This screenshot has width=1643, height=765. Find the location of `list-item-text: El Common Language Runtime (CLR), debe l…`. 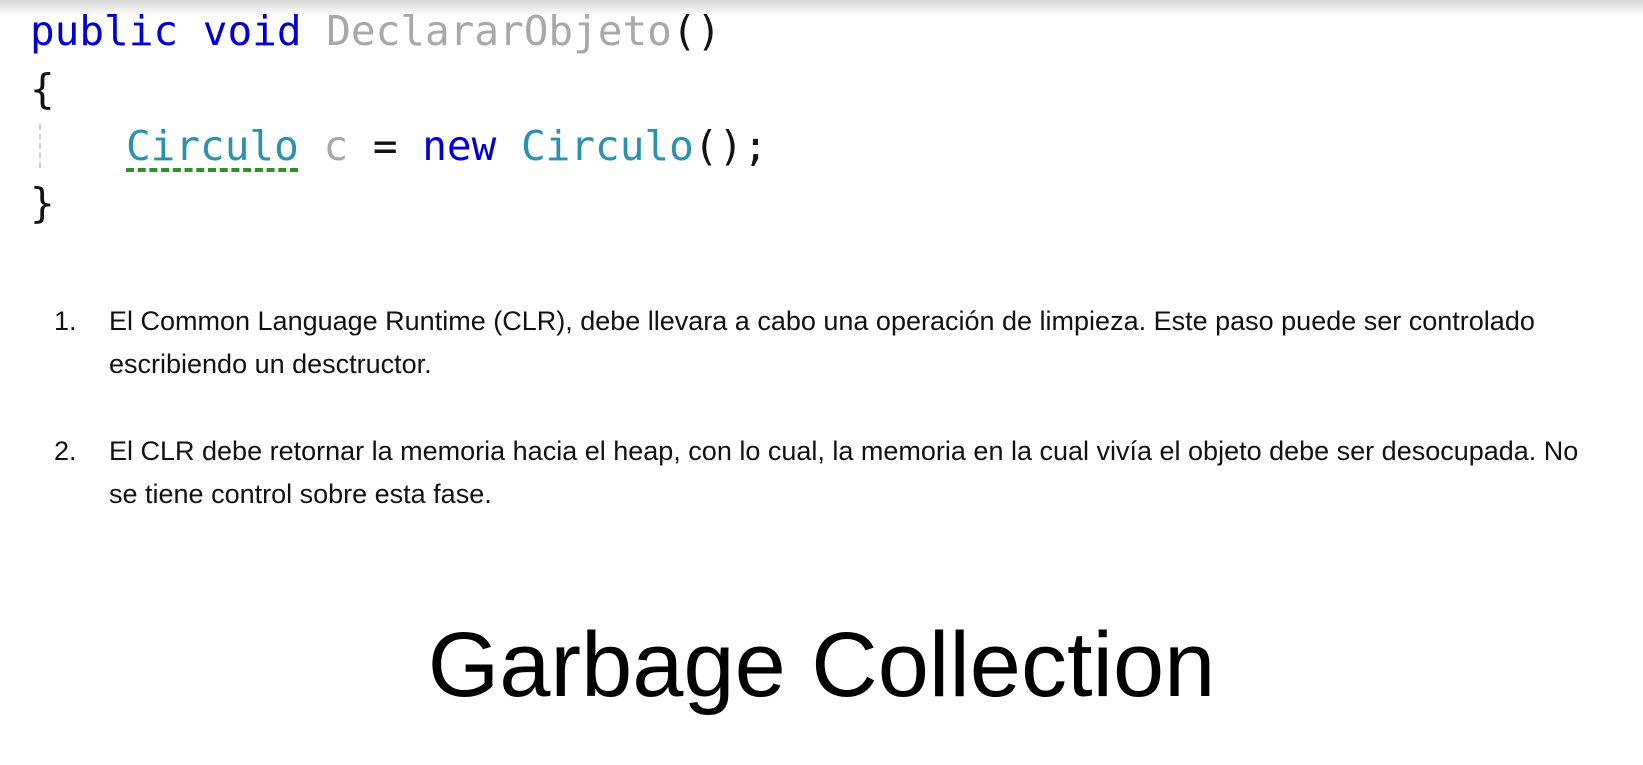

list-item-text: El Common Language Runtime (CLR), debe l… is located at coordinates (822, 342).